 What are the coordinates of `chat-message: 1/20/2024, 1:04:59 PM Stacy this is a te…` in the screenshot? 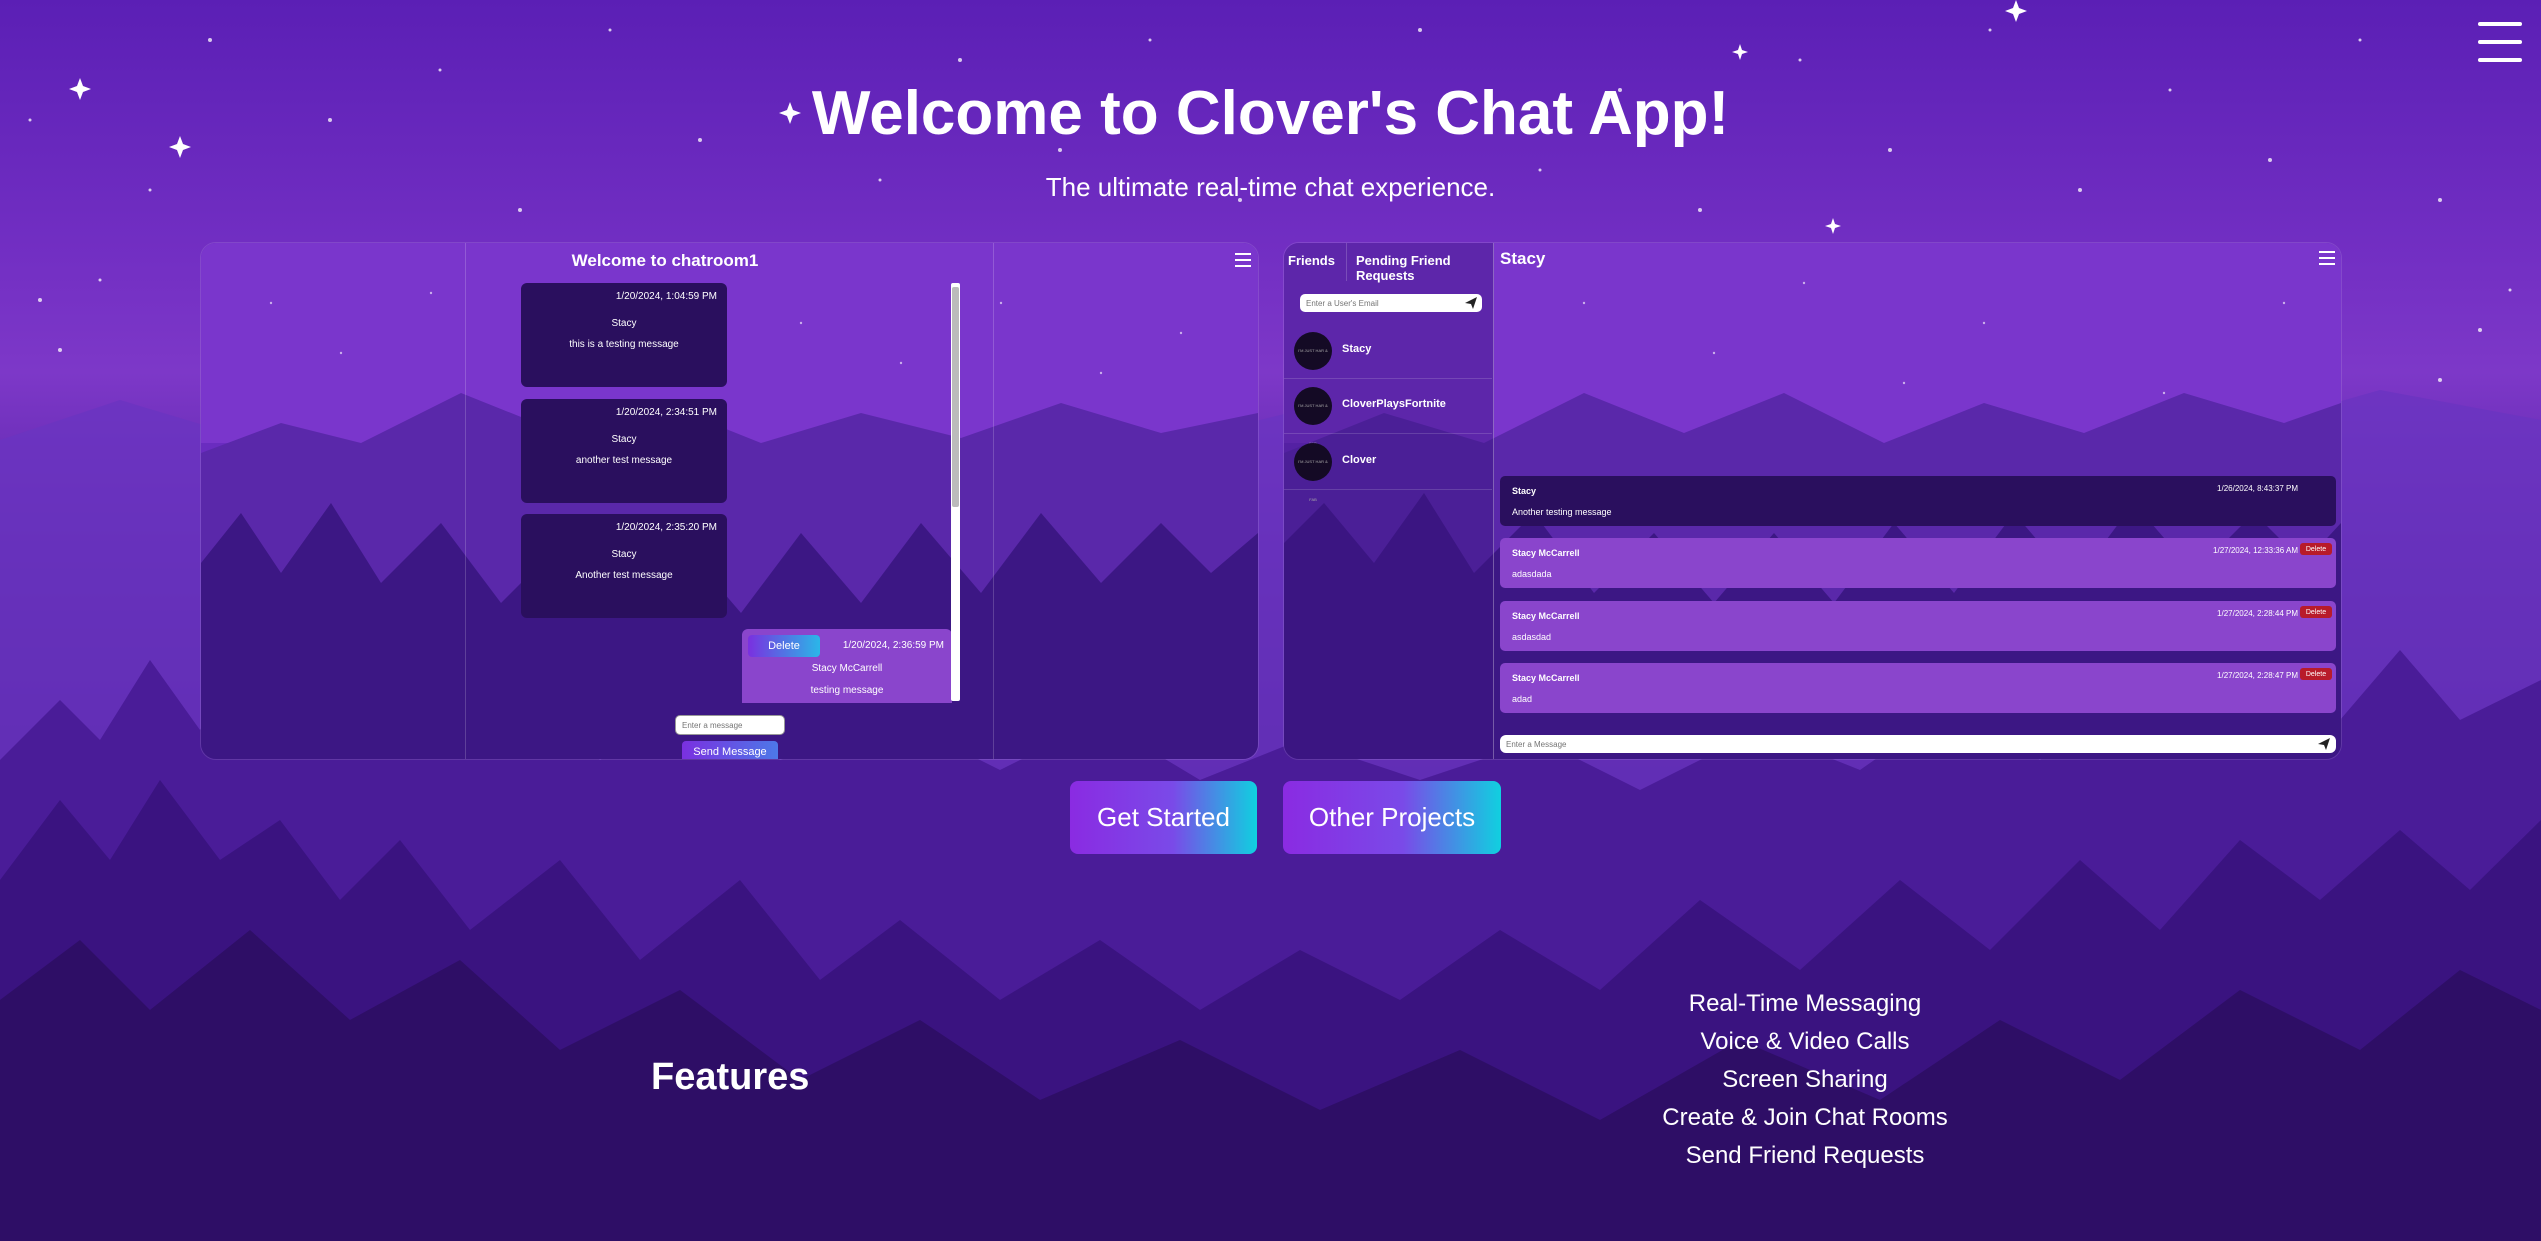 It's located at (624, 335).